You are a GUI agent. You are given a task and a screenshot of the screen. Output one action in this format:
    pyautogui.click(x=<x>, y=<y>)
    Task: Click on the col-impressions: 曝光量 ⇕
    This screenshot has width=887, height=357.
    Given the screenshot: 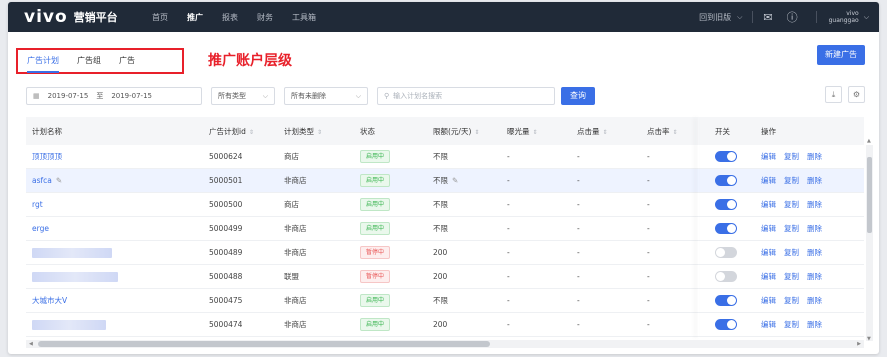 What is the action you would take?
    pyautogui.click(x=542, y=131)
    